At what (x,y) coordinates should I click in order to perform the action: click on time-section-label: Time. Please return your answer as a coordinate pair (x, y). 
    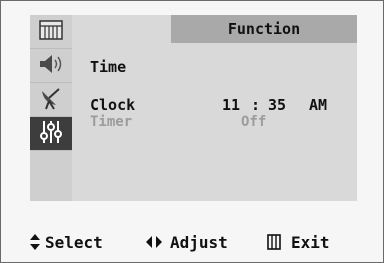
    Looking at the image, I should click on (108, 67).